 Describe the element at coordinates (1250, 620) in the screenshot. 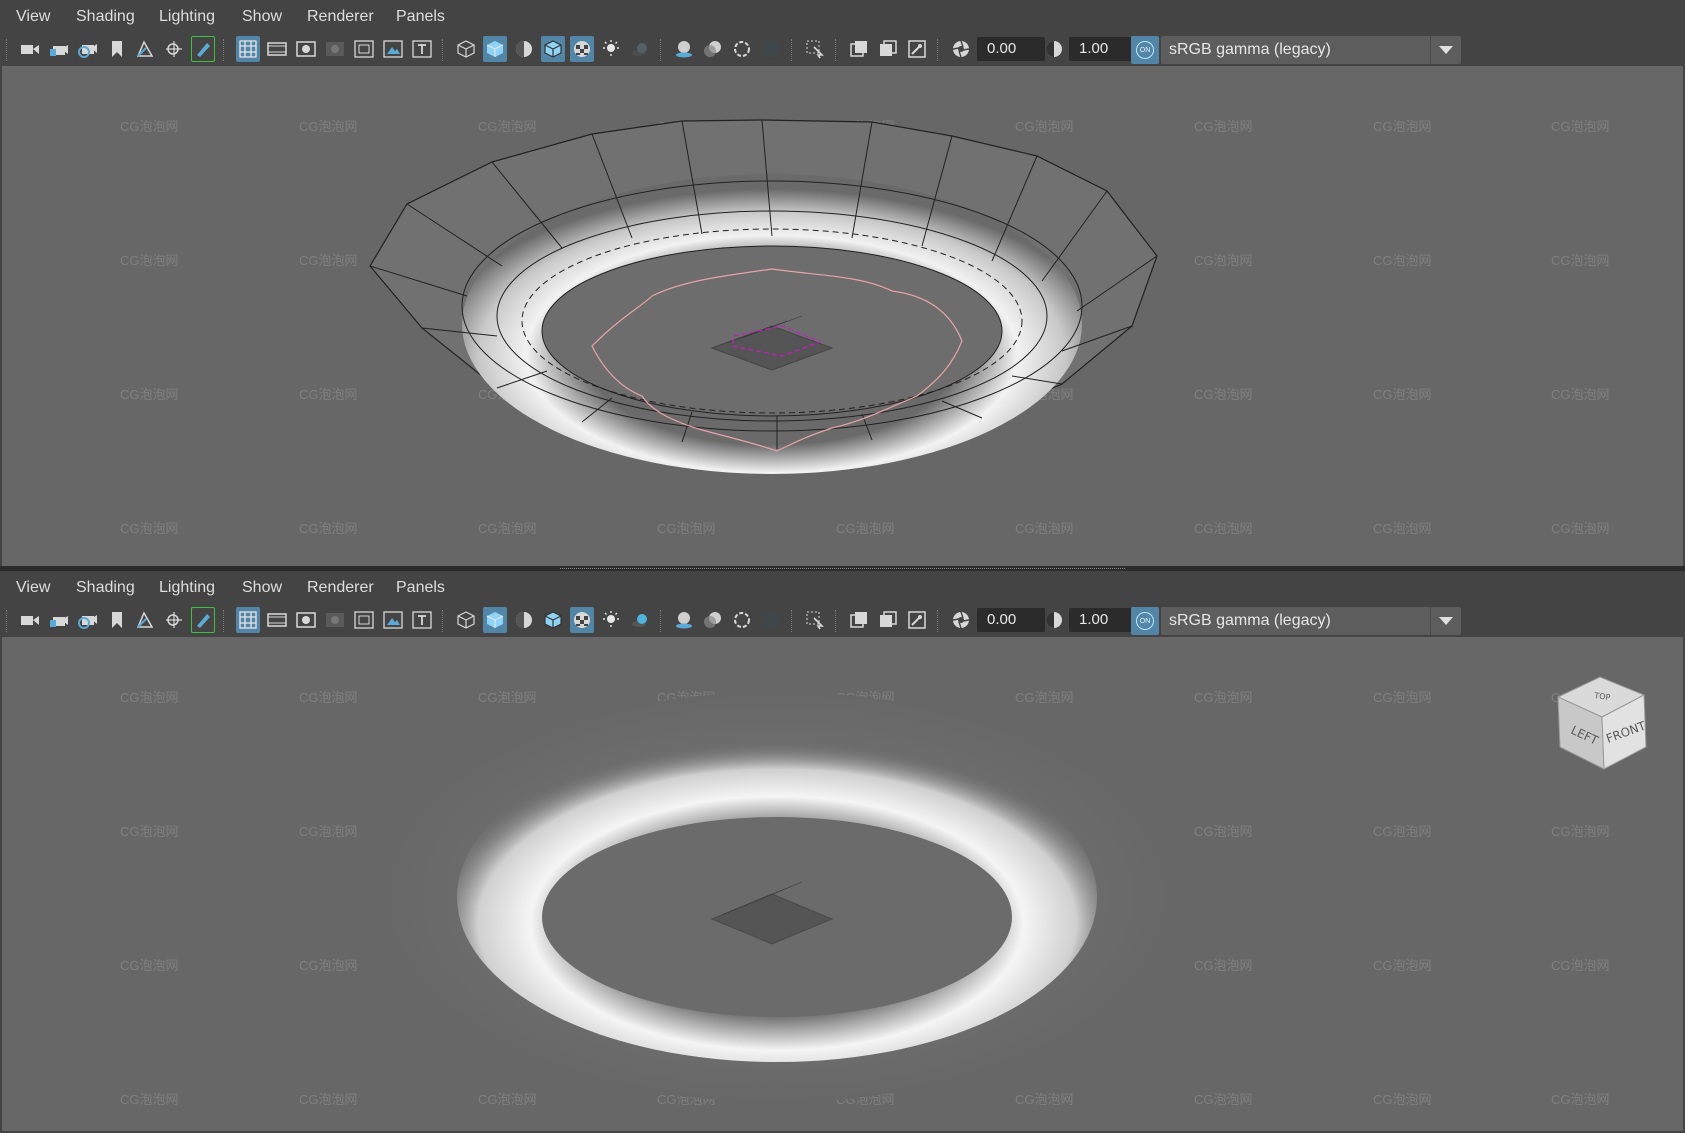

I see `view-transform-value: sRGB gamma (legacy)` at that location.